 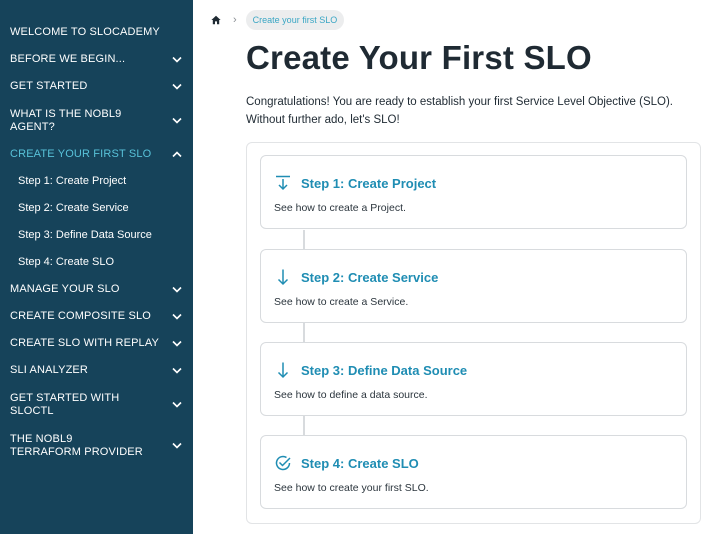 What do you see at coordinates (49, 86) in the screenshot?
I see `sidebar-item-label: GET STARTED` at bounding box center [49, 86].